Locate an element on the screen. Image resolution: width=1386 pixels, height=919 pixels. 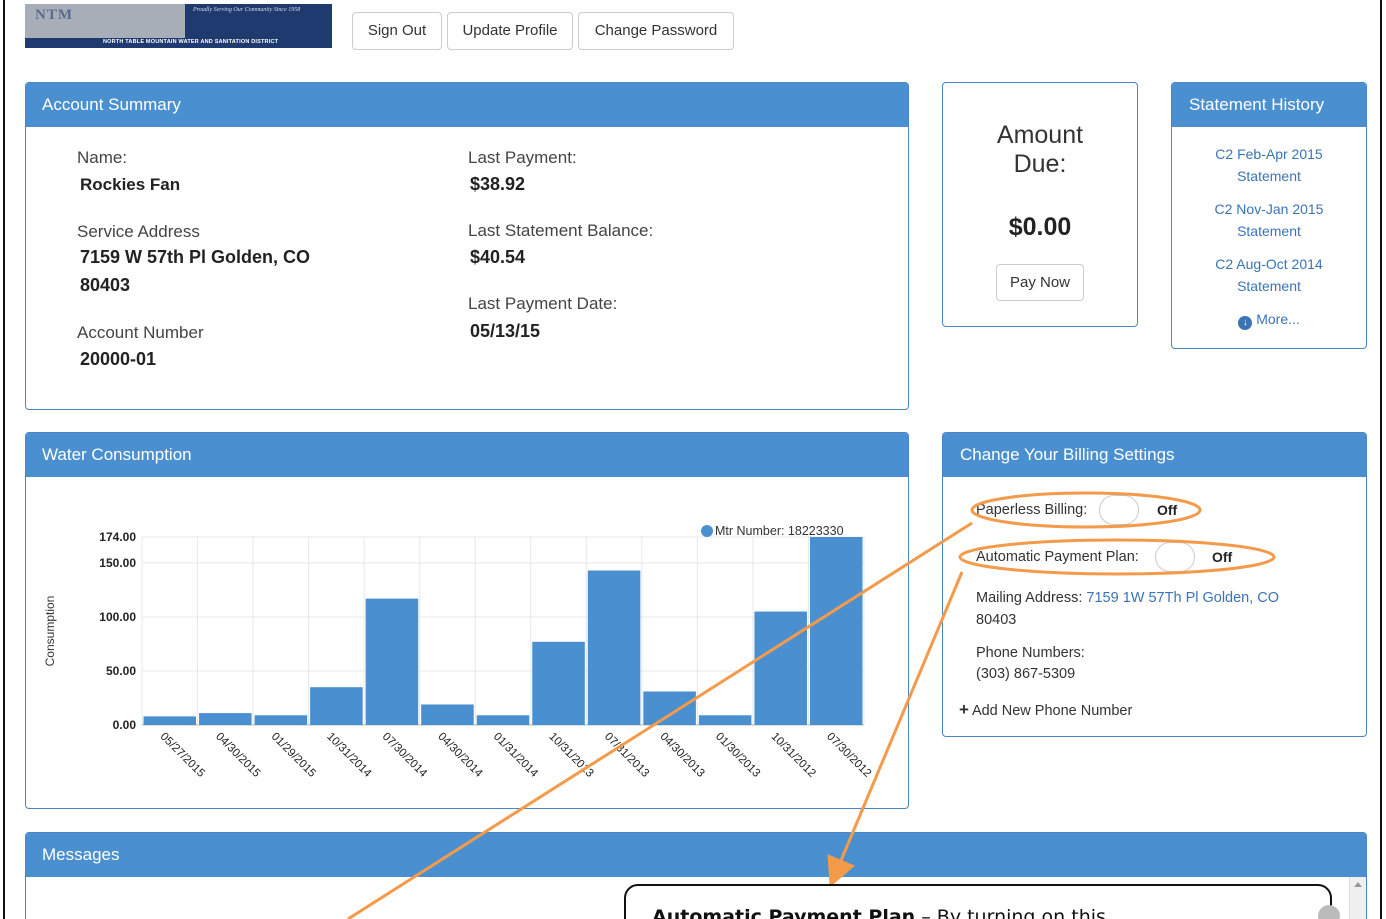
phone-number-link: (303) 867-5309 is located at coordinates (1025, 674).